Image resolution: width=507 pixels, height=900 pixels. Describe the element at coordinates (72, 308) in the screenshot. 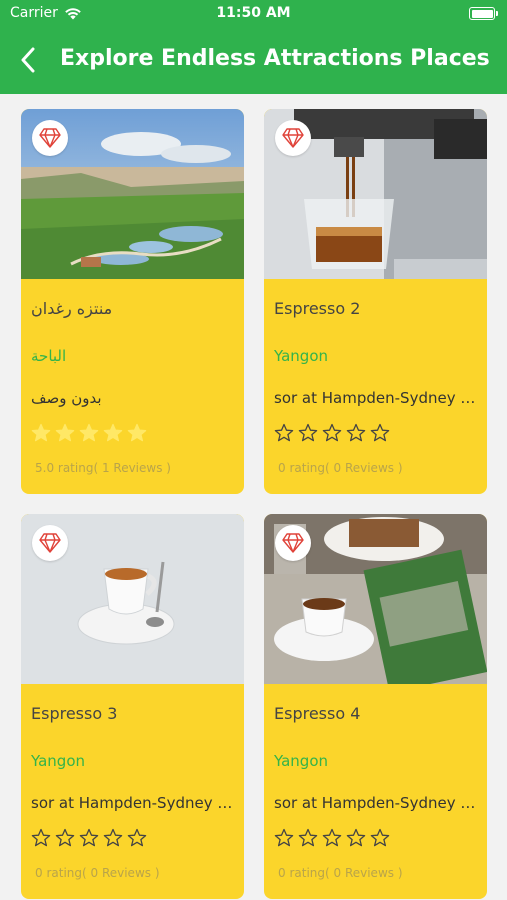

I see `place-title: منتزه رغدان` at that location.